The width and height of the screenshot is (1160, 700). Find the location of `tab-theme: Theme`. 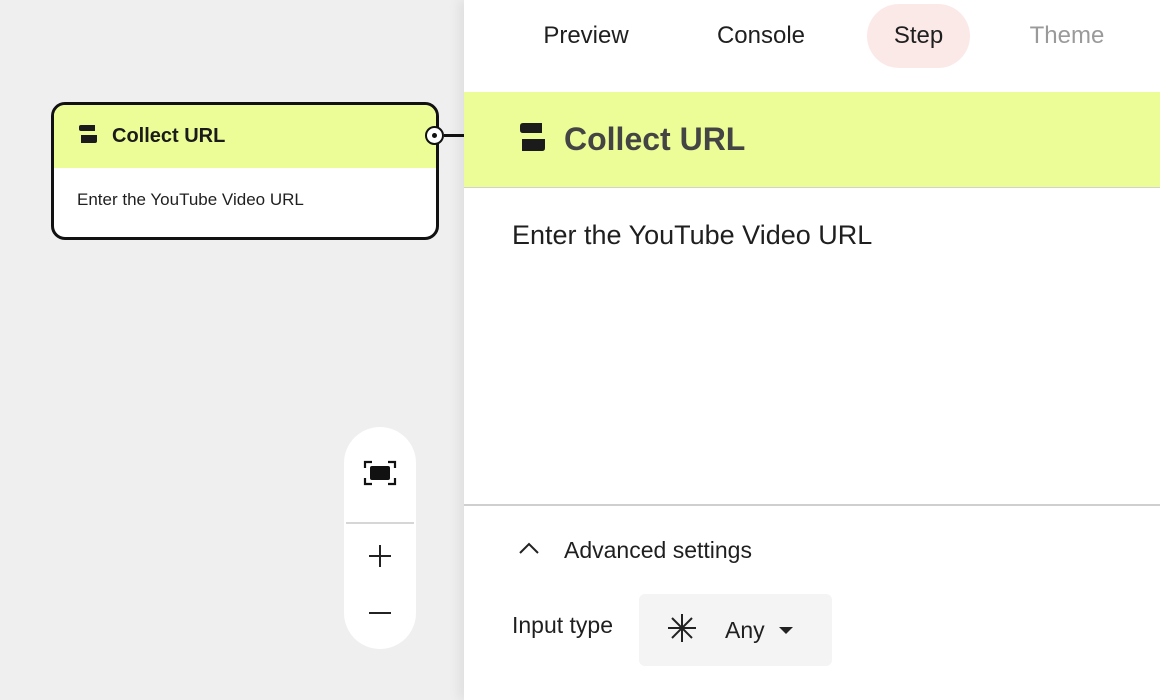

tab-theme: Theme is located at coordinates (1067, 36).